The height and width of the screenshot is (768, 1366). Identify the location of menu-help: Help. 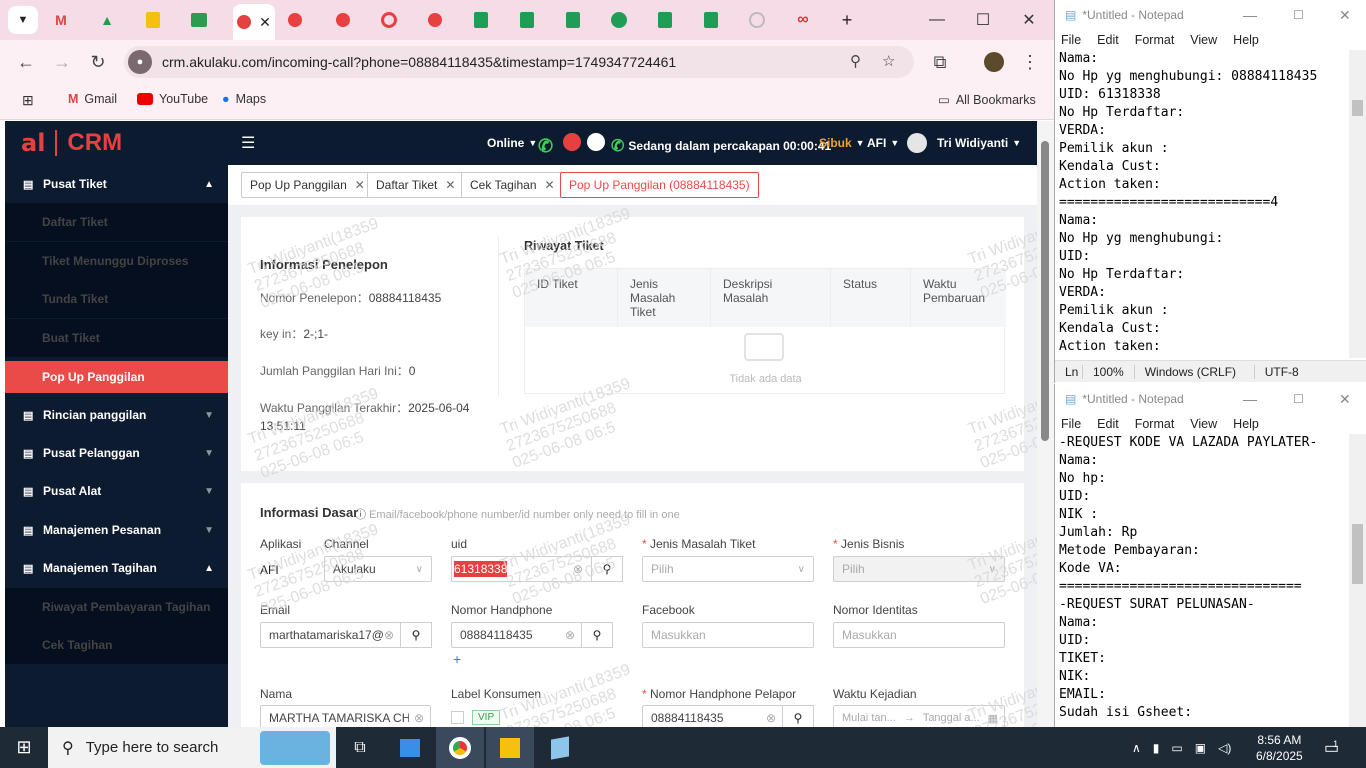
(1246, 424).